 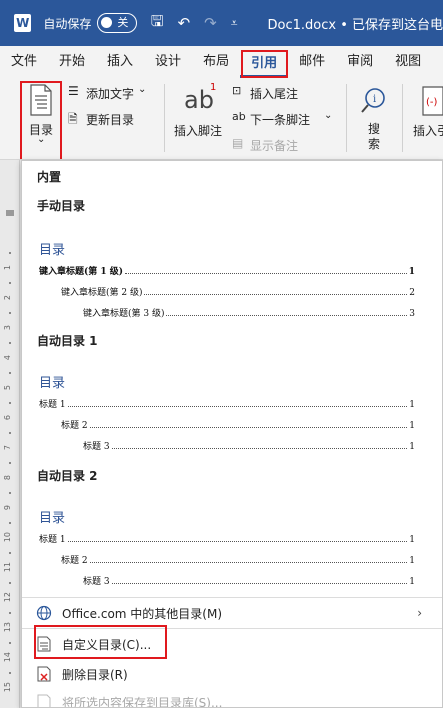 I want to click on toc-entry: 标题 1 1, so click(x=227, y=404).